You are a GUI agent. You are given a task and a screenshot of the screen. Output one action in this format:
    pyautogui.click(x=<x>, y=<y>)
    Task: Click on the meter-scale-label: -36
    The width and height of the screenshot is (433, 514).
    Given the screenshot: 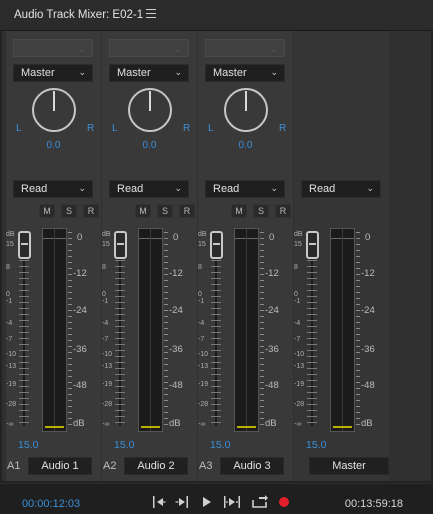 What is the action you would take?
    pyautogui.click(x=272, y=349)
    